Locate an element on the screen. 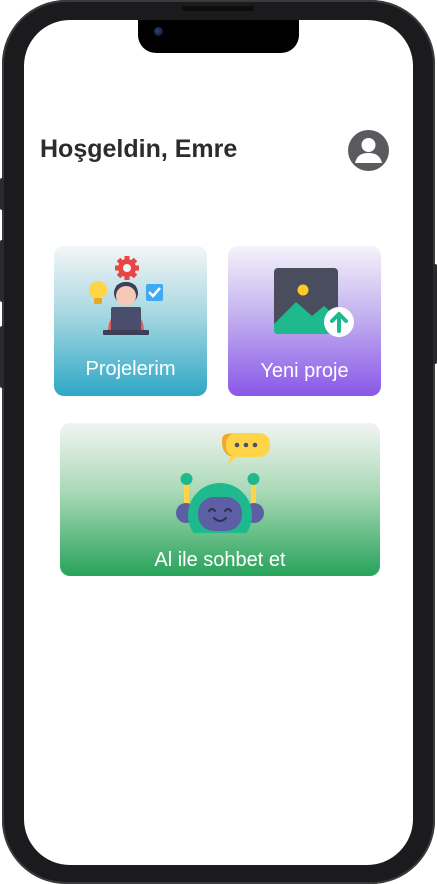 The width and height of the screenshot is (437, 884). new-project-card: Yeni proje is located at coordinates (304, 321).